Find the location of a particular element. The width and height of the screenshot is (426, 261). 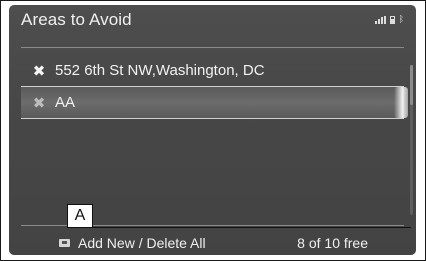

avoid-list-item: ✖ 552 6th St NW,Washington, DC is located at coordinates (212, 70).